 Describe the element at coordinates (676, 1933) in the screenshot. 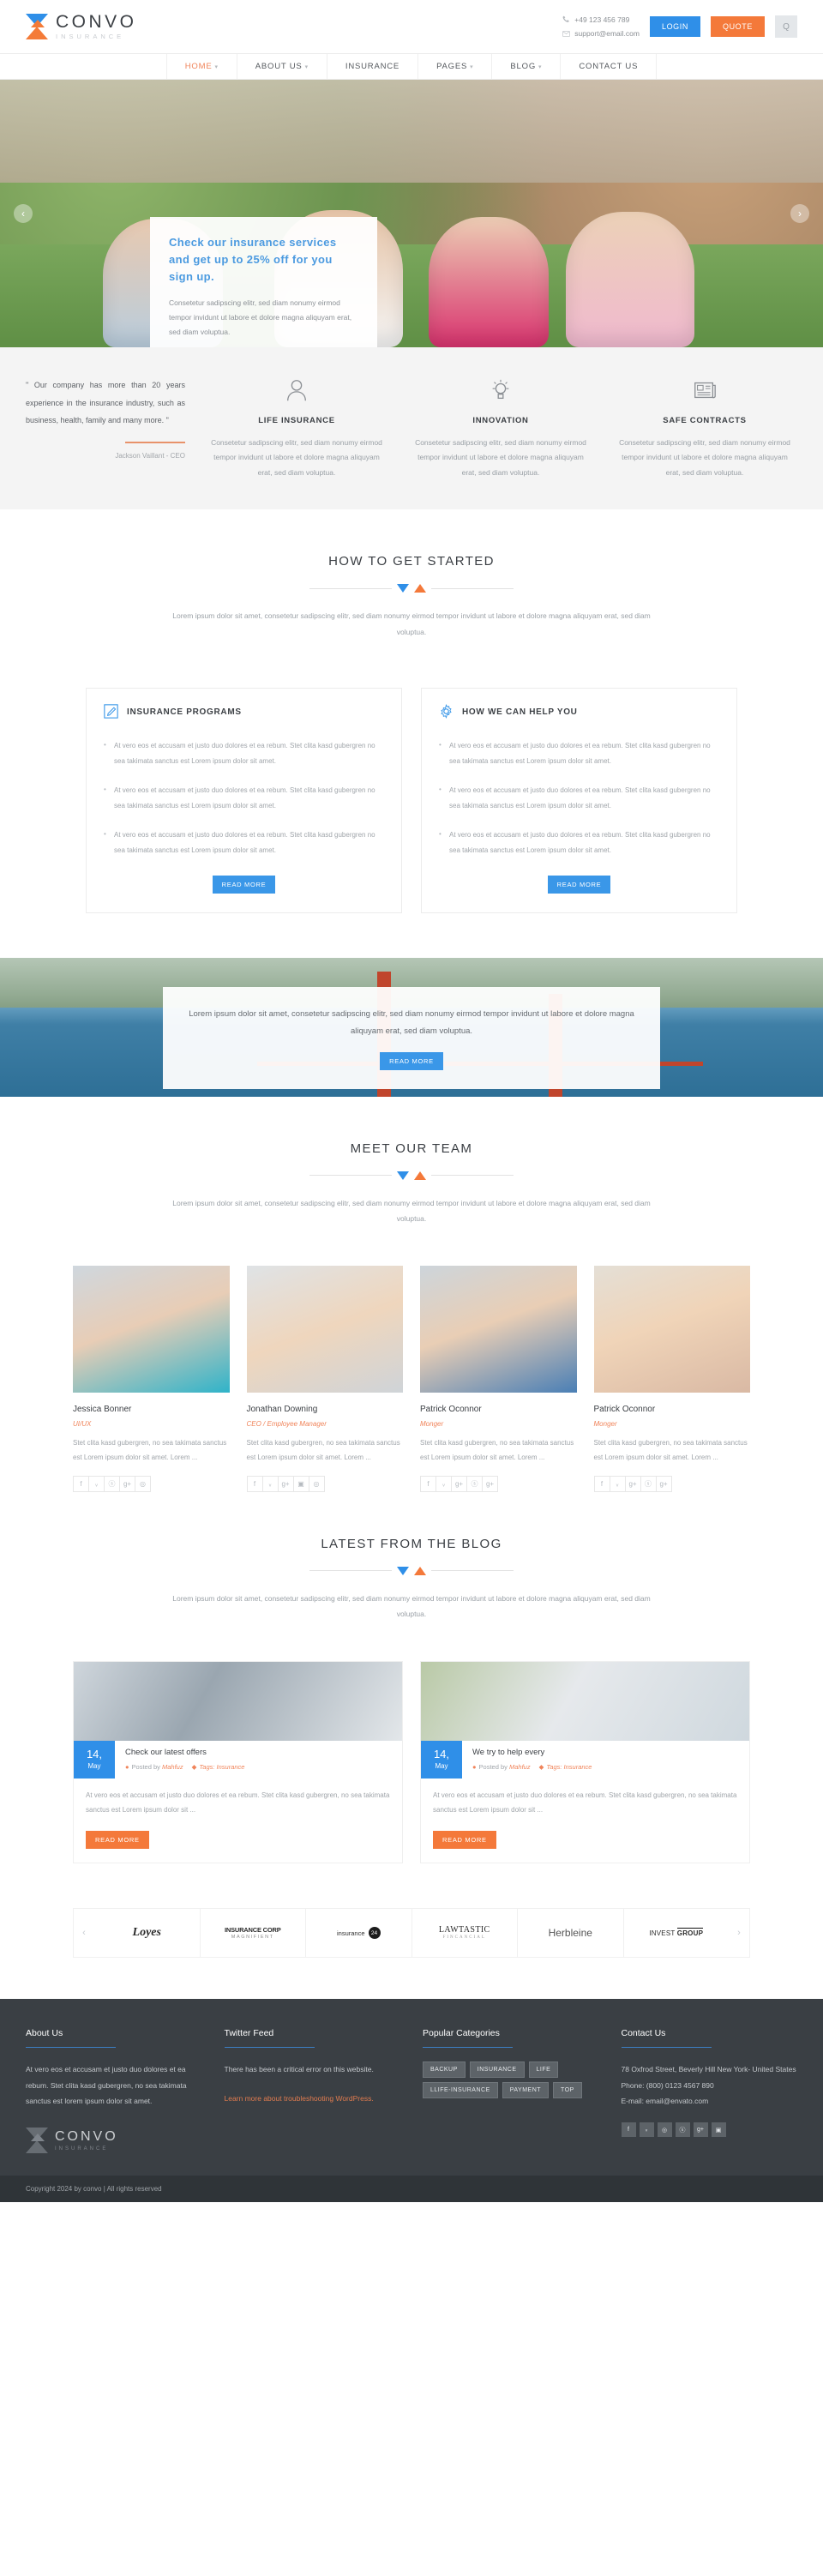

I see `partner-logo: INVEST GROUP` at that location.